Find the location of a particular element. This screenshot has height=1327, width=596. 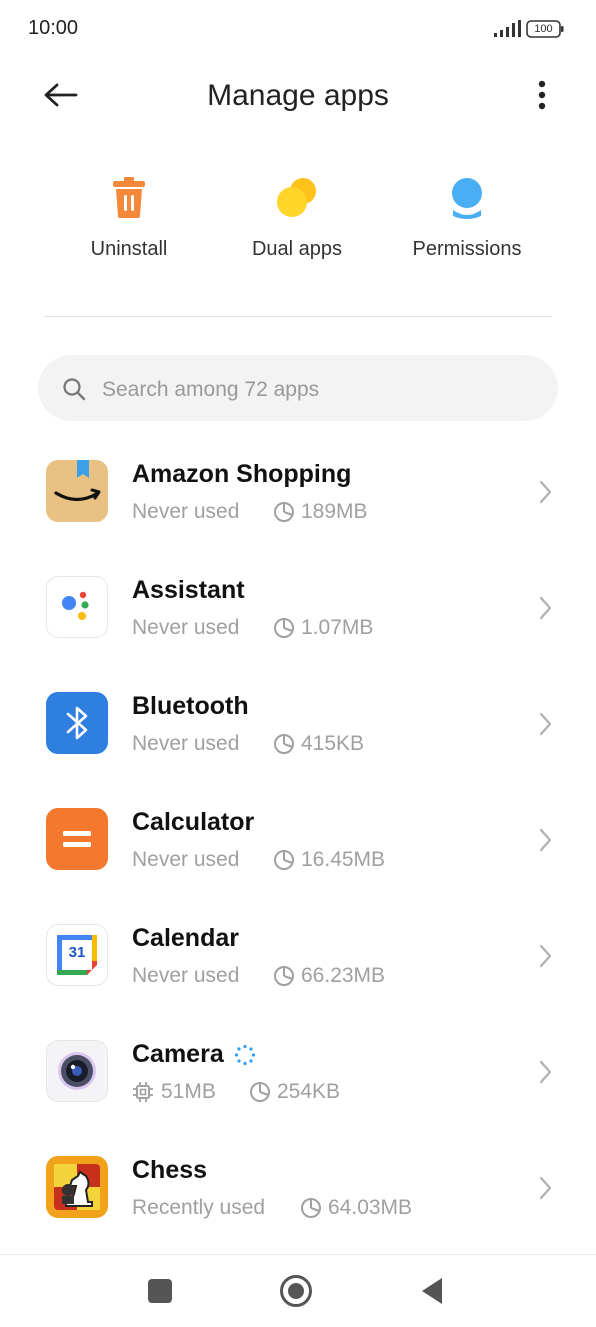

home-button is located at coordinates (296, 1291).